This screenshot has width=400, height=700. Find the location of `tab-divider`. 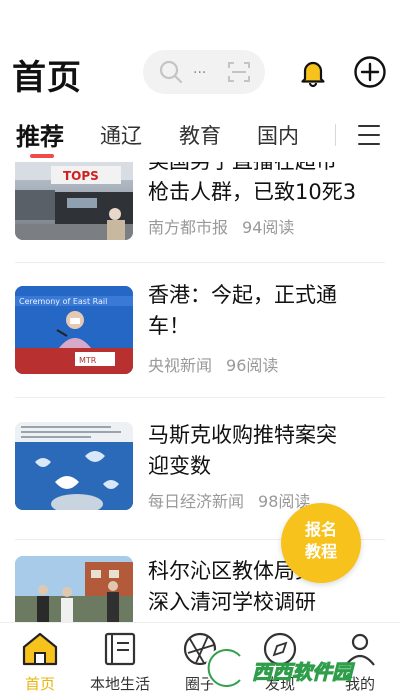

tab-divider is located at coordinates (335, 135).